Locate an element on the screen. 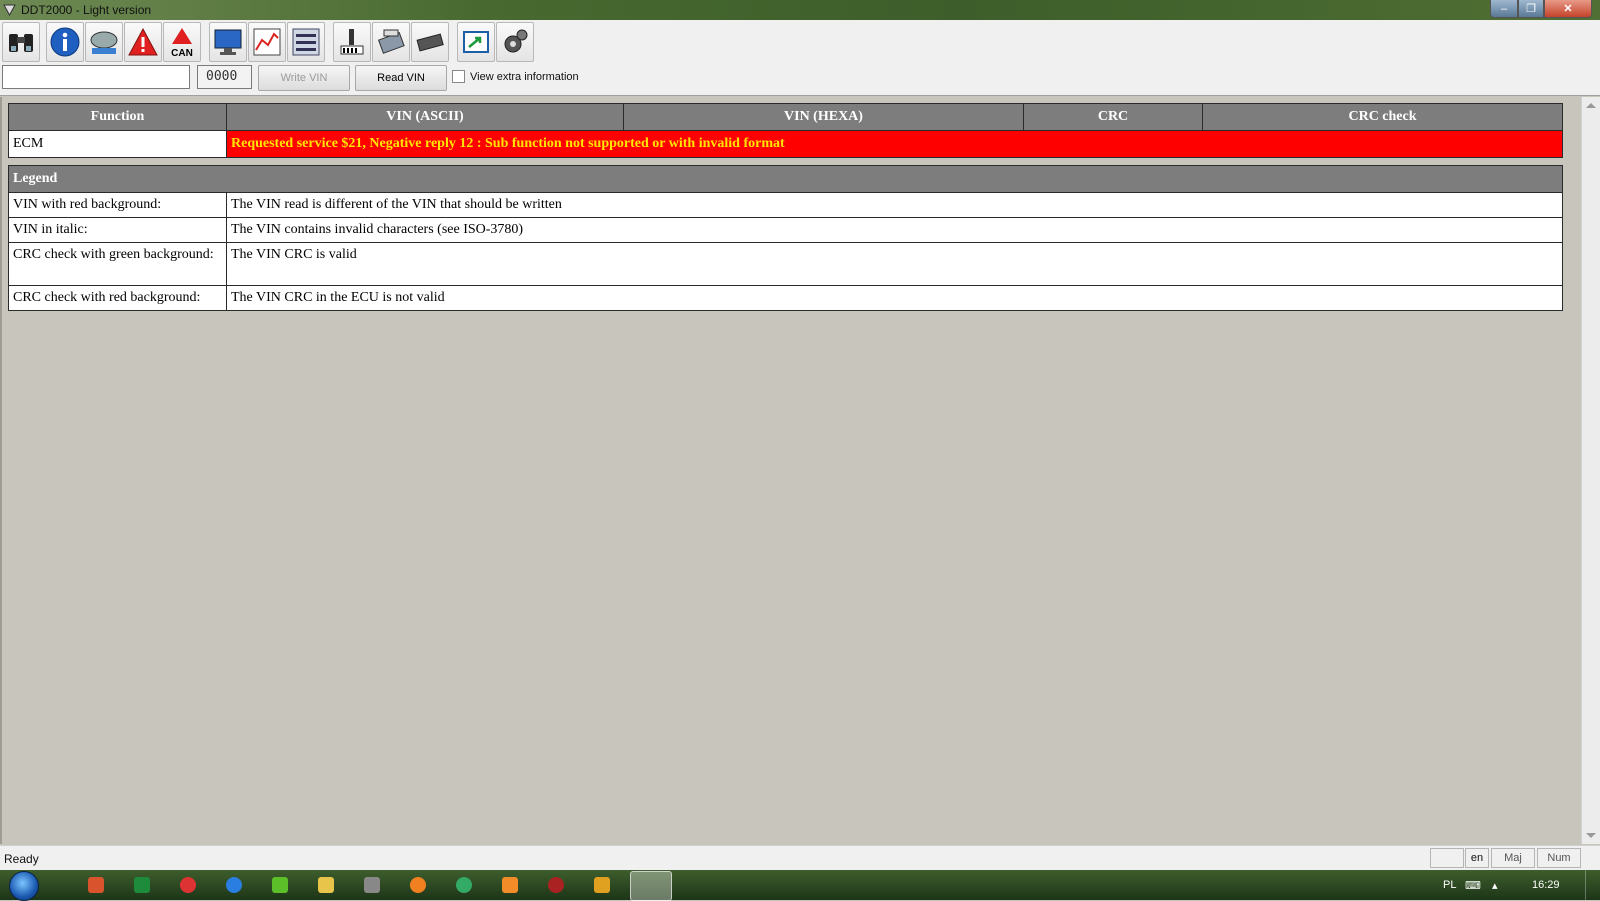 The height and width of the screenshot is (901, 1600). binoculars-button is located at coordinates (21, 42).